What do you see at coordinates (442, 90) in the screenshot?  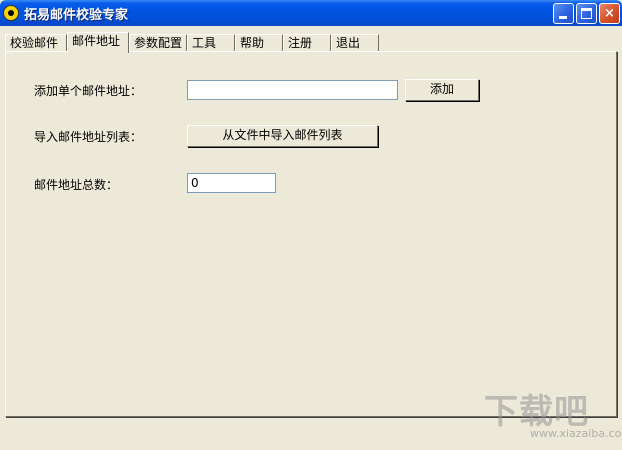 I see `add-button: 添加` at bounding box center [442, 90].